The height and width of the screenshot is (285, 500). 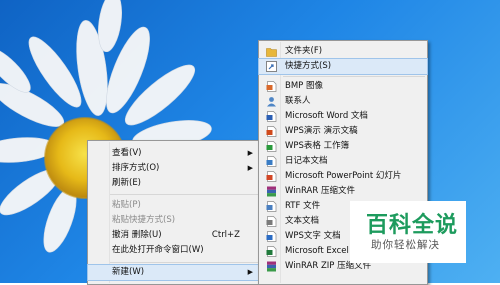 What do you see at coordinates (343, 161) in the screenshot?
I see `submenu-item-journal: 日记本文档` at bounding box center [343, 161].